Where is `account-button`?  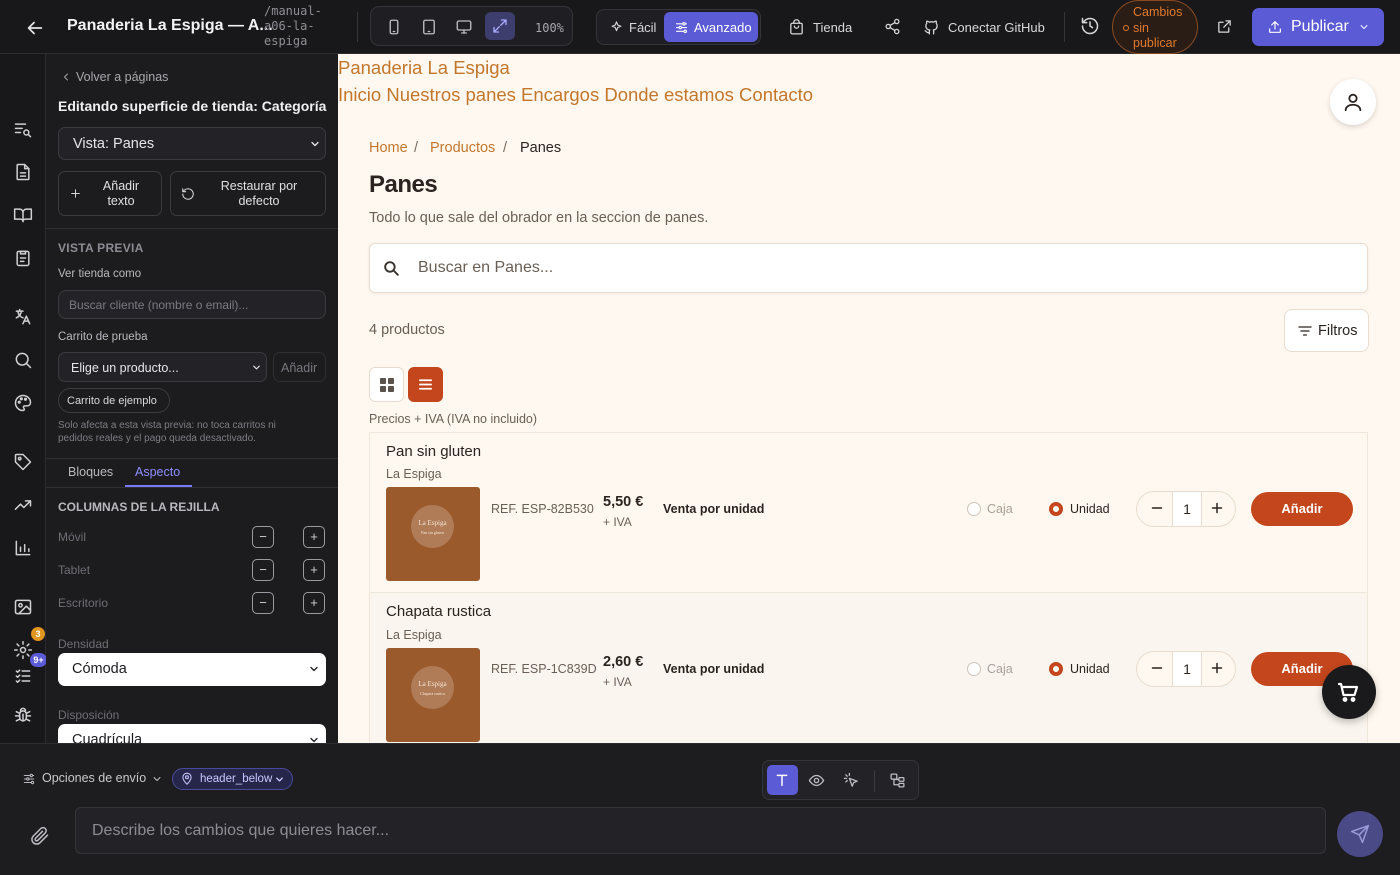
account-button is located at coordinates (1353, 102).